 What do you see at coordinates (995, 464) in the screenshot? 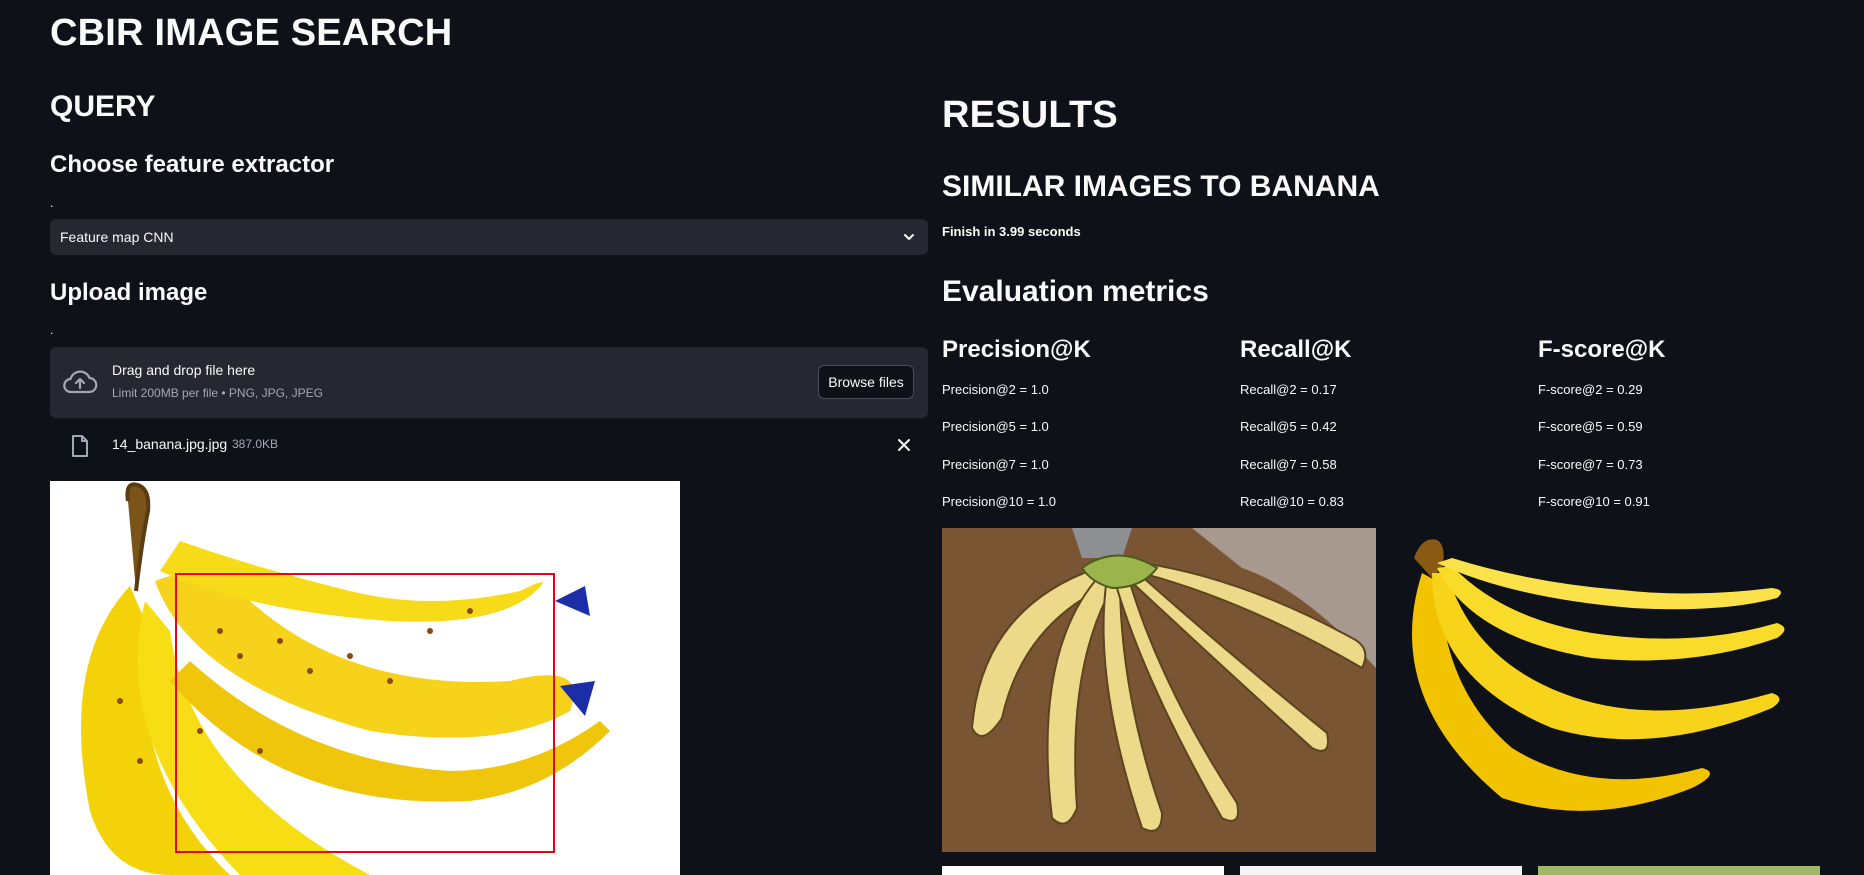
I see `precision-row: Precision@7 = 1.0` at bounding box center [995, 464].